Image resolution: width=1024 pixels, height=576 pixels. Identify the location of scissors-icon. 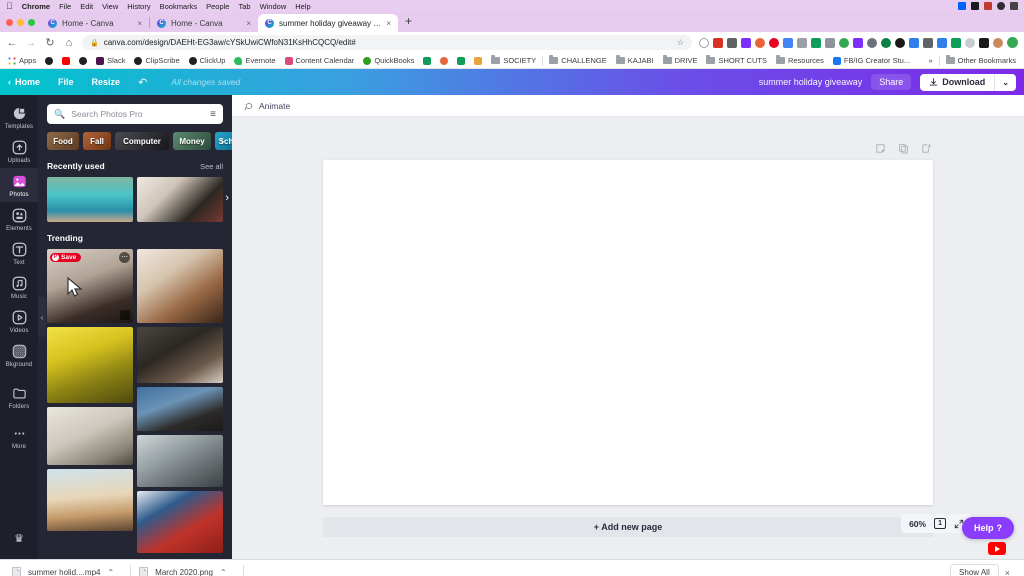
(928, 42).